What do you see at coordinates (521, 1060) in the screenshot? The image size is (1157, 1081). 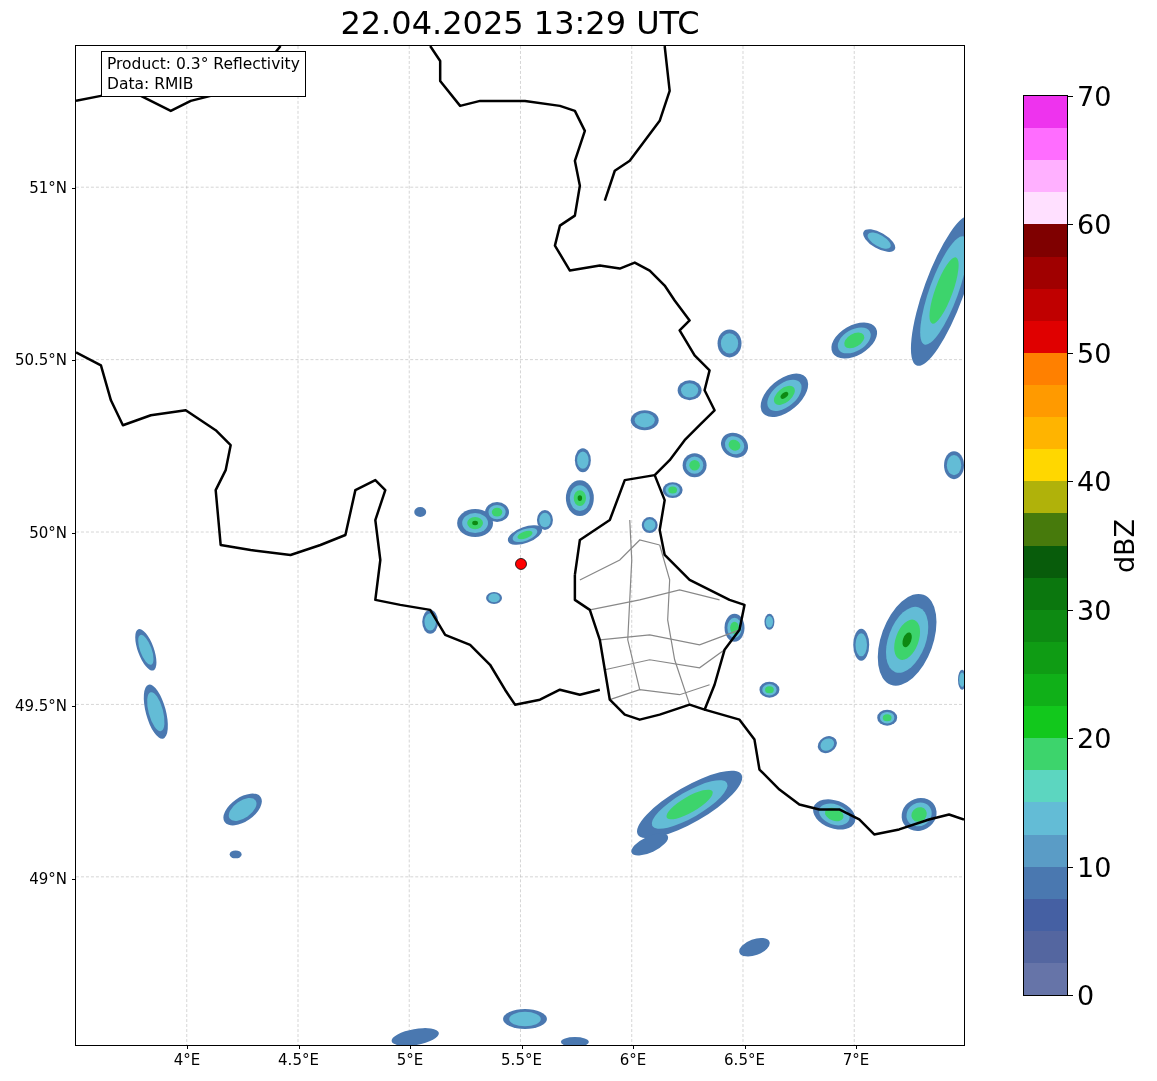 I see `longitude-label: 5.5°E` at bounding box center [521, 1060].